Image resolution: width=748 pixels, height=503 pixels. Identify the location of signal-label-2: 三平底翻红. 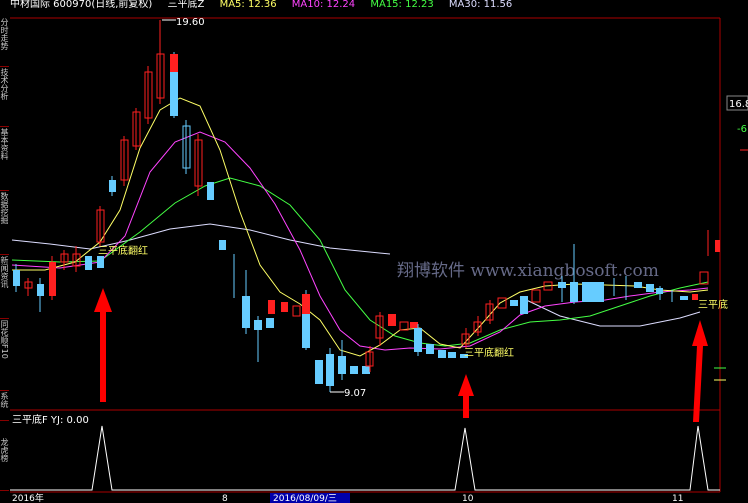
(489, 352).